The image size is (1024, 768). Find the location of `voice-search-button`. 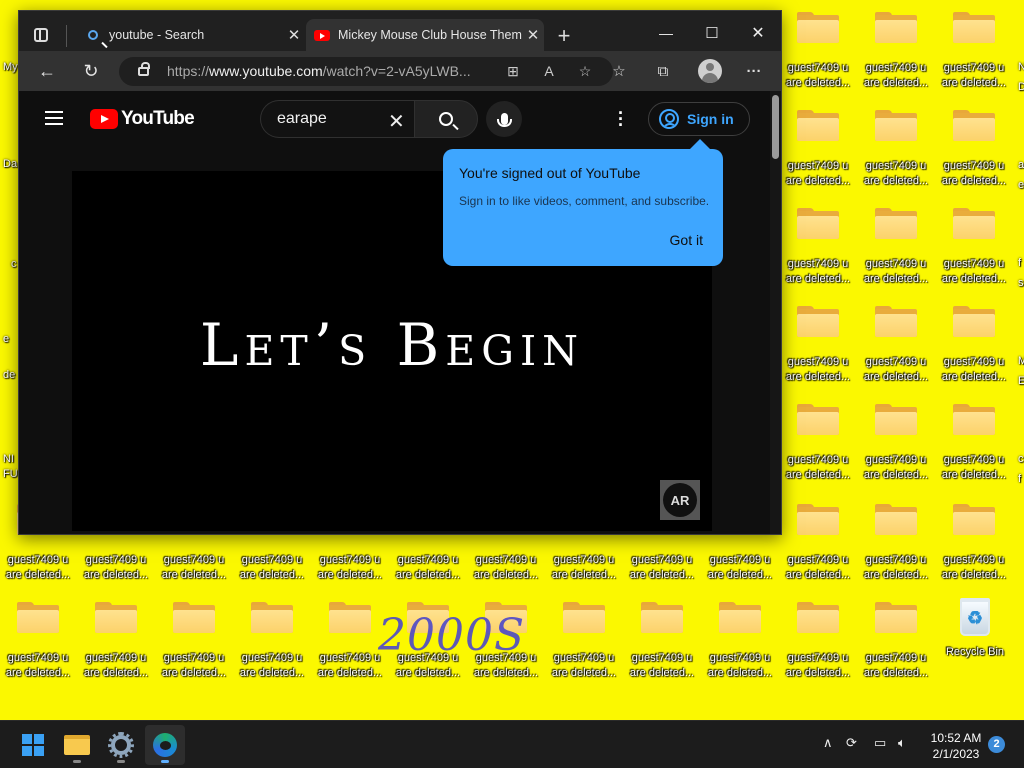

voice-search-button is located at coordinates (504, 119).